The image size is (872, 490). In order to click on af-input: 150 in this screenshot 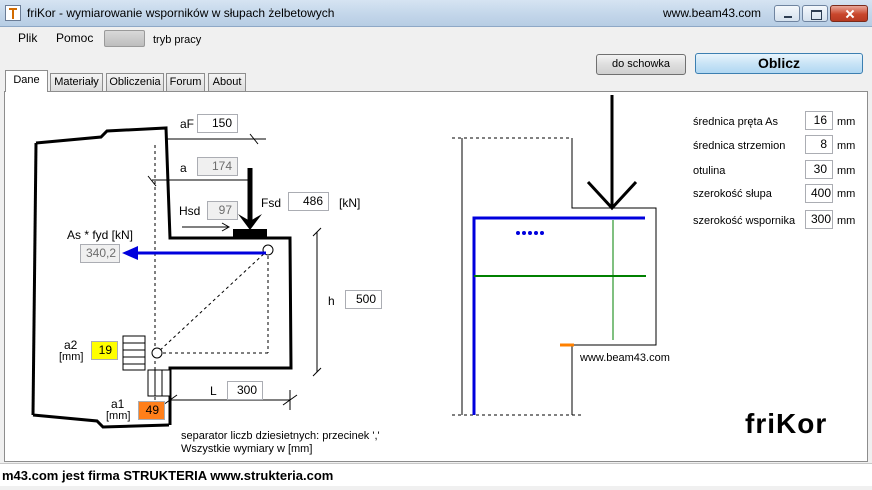, I will do `click(217, 123)`.